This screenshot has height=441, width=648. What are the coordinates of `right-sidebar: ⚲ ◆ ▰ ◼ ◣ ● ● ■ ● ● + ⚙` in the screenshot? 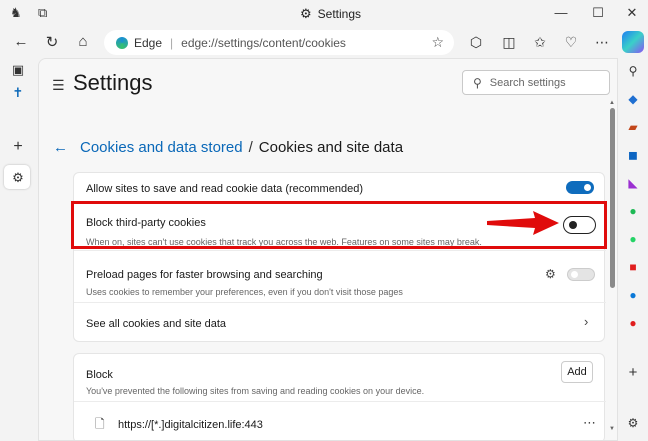 It's located at (633, 249).